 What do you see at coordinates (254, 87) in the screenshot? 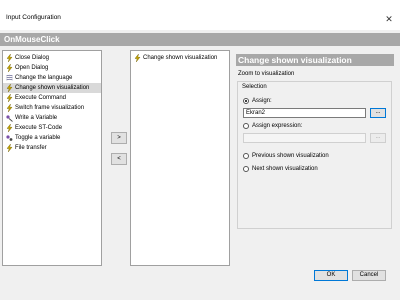
I see `selection-group-label: Selection` at bounding box center [254, 87].